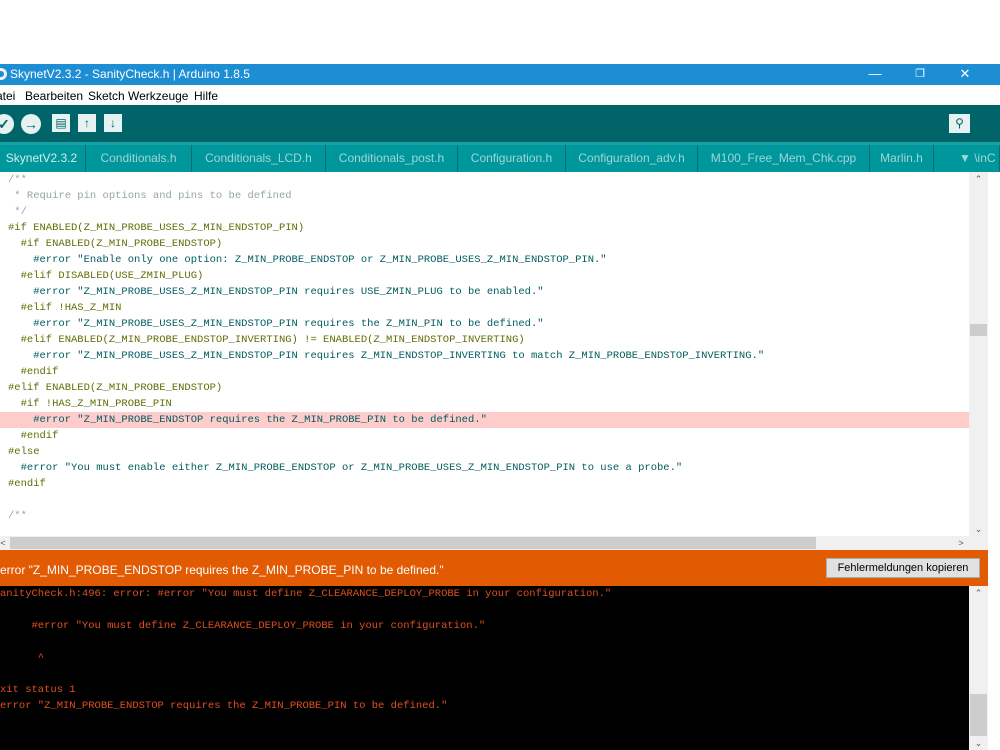 This screenshot has width=1000, height=750. I want to click on scroll-down-icon: ⌄, so click(978, 529).